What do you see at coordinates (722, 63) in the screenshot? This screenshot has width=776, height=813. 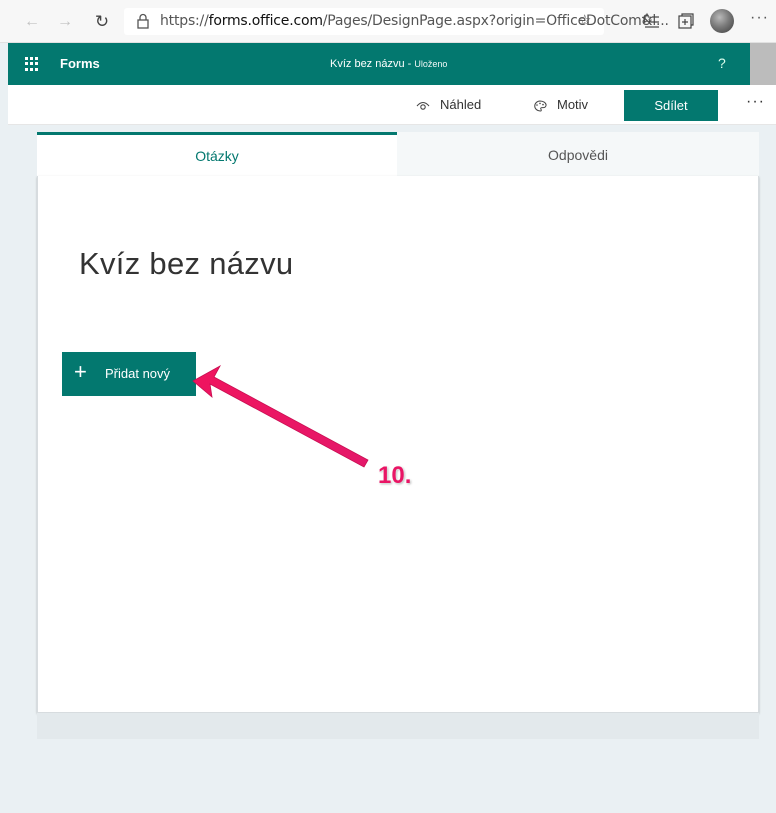 I see `help-icon: ?` at bounding box center [722, 63].